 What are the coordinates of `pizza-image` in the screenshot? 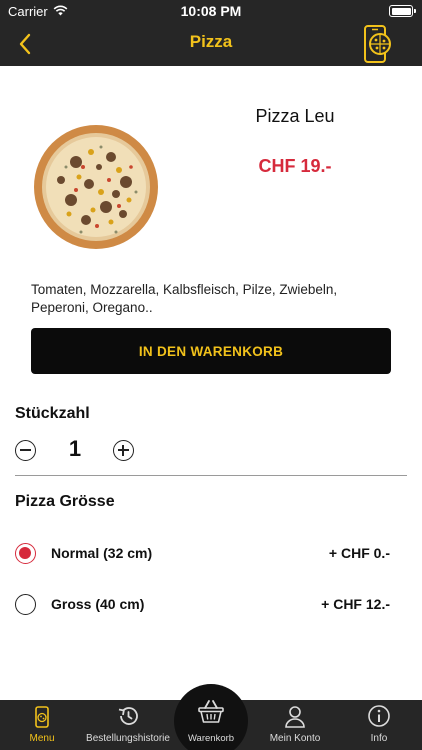 It's located at (96, 187).